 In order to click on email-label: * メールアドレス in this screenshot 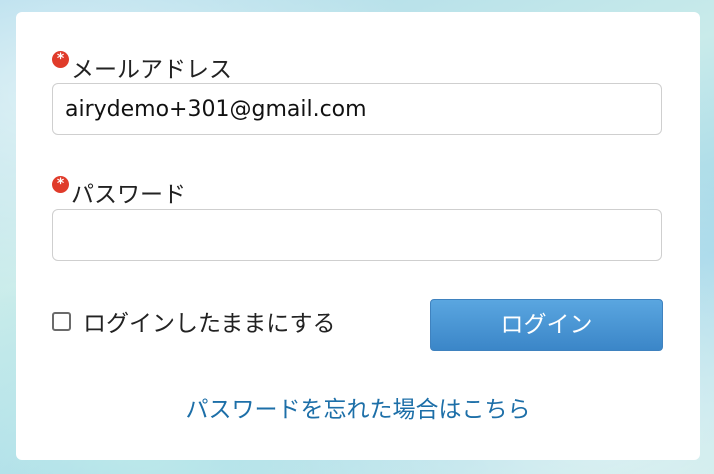, I will do `click(142, 67)`.